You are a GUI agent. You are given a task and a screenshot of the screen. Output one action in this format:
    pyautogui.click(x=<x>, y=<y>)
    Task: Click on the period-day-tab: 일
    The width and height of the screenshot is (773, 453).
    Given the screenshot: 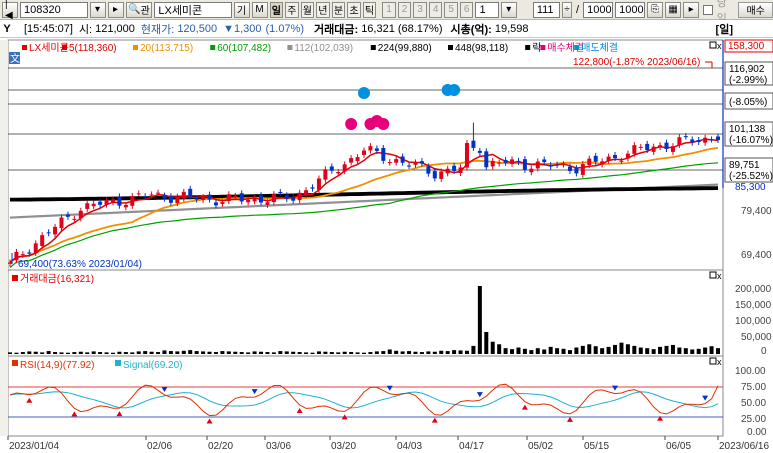 What is the action you would take?
    pyautogui.click(x=276, y=9)
    